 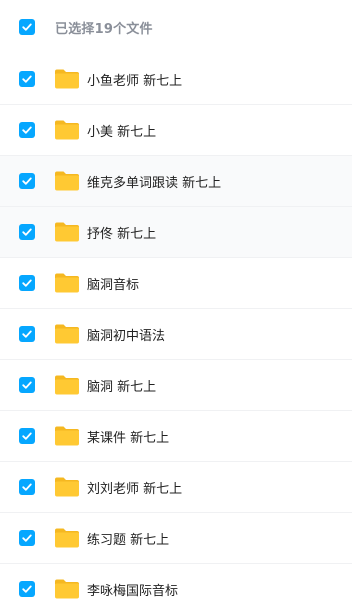 What do you see at coordinates (176, 334) in the screenshot?
I see `list-item: 脑洞初中语法` at bounding box center [176, 334].